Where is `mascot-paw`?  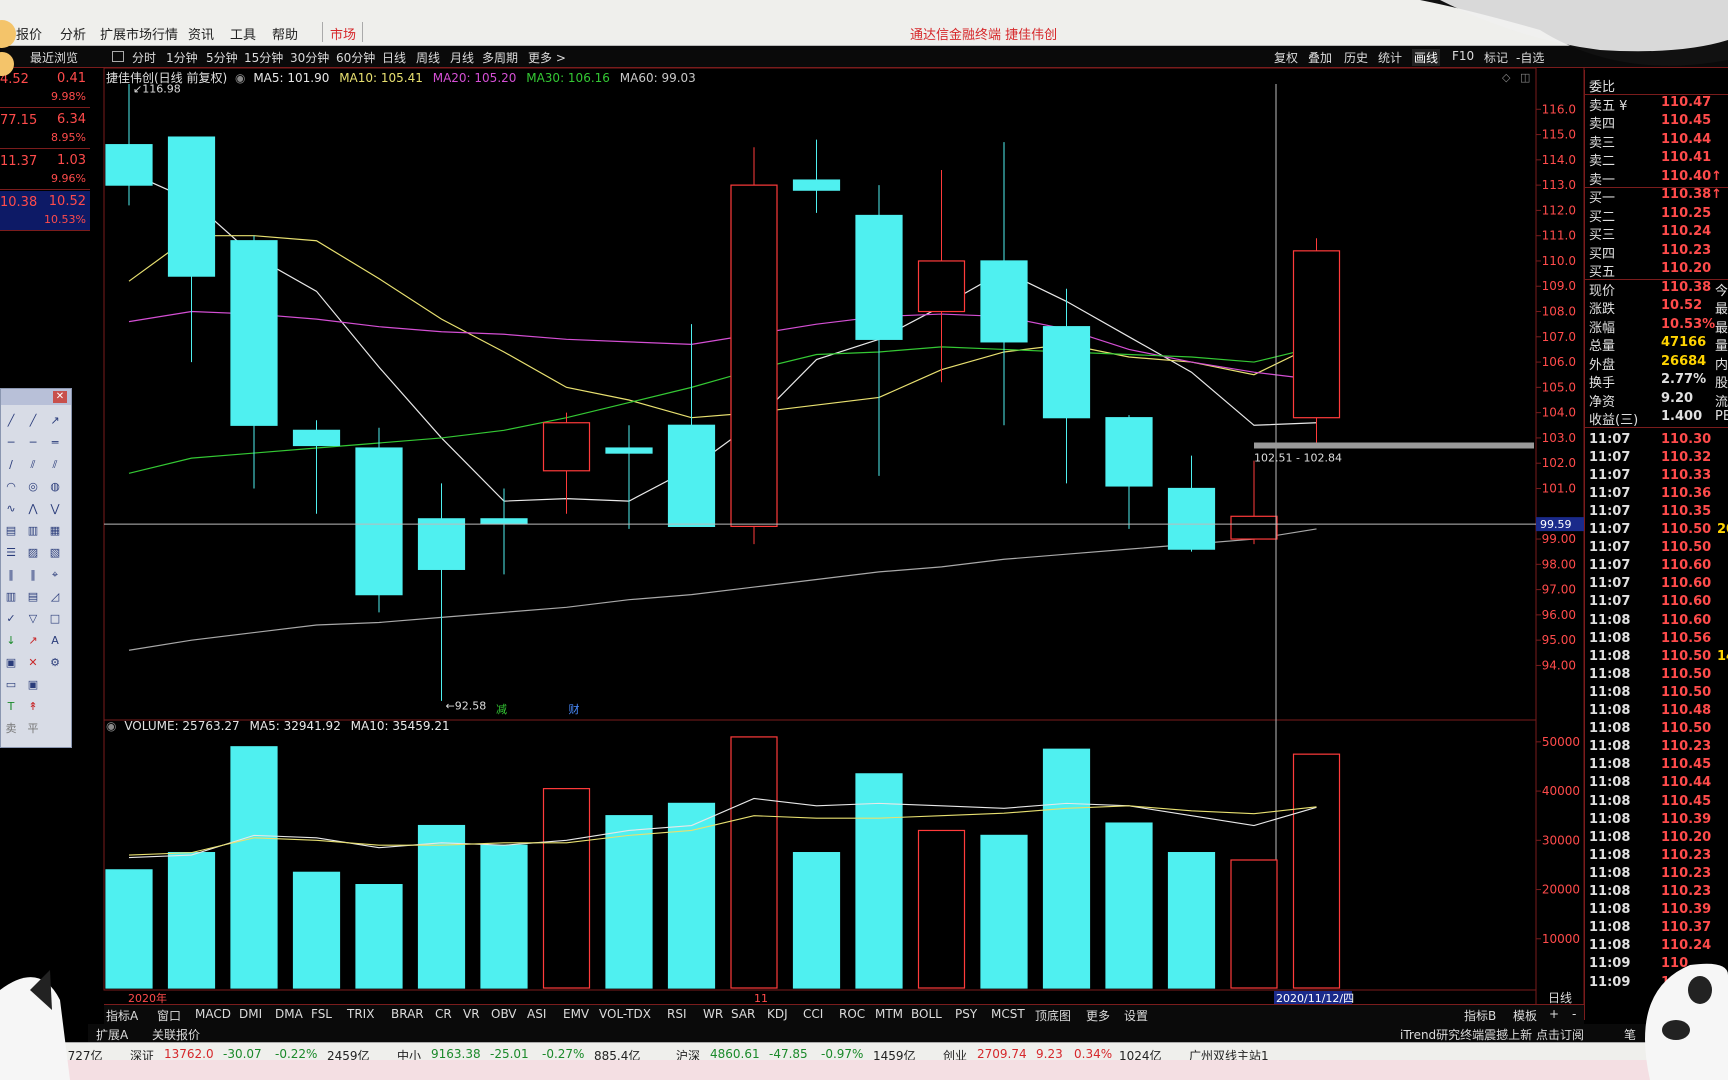 mascot-paw is located at coordinates (1676, 1030).